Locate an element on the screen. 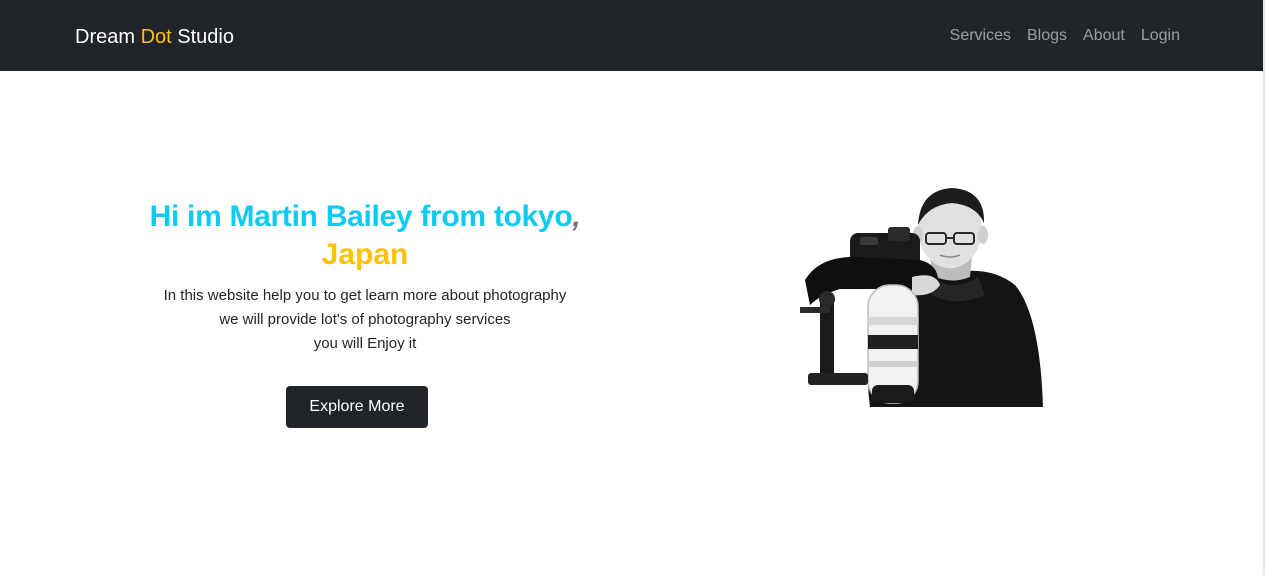 This screenshot has width=1265, height=575. nav-link-about: About is located at coordinates (1104, 36).